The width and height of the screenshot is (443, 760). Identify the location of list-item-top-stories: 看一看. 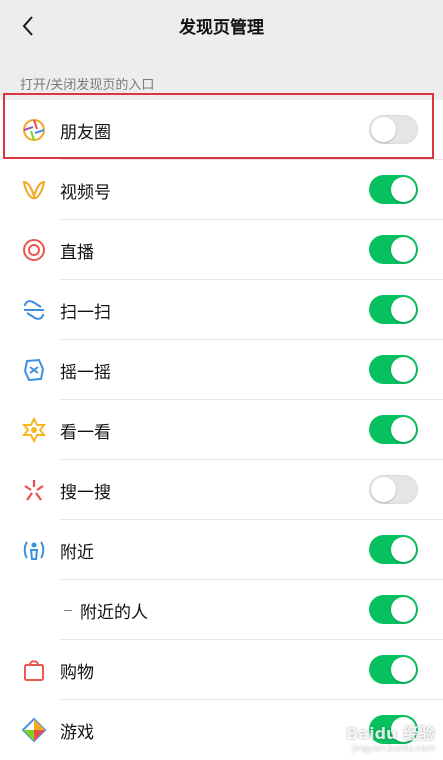
(221, 430).